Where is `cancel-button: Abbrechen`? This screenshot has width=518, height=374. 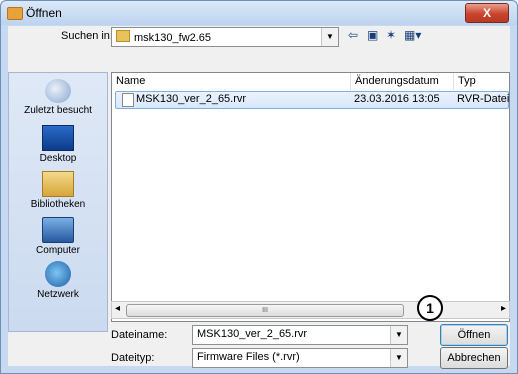
cancel-button: Abbrechen is located at coordinates (474, 358).